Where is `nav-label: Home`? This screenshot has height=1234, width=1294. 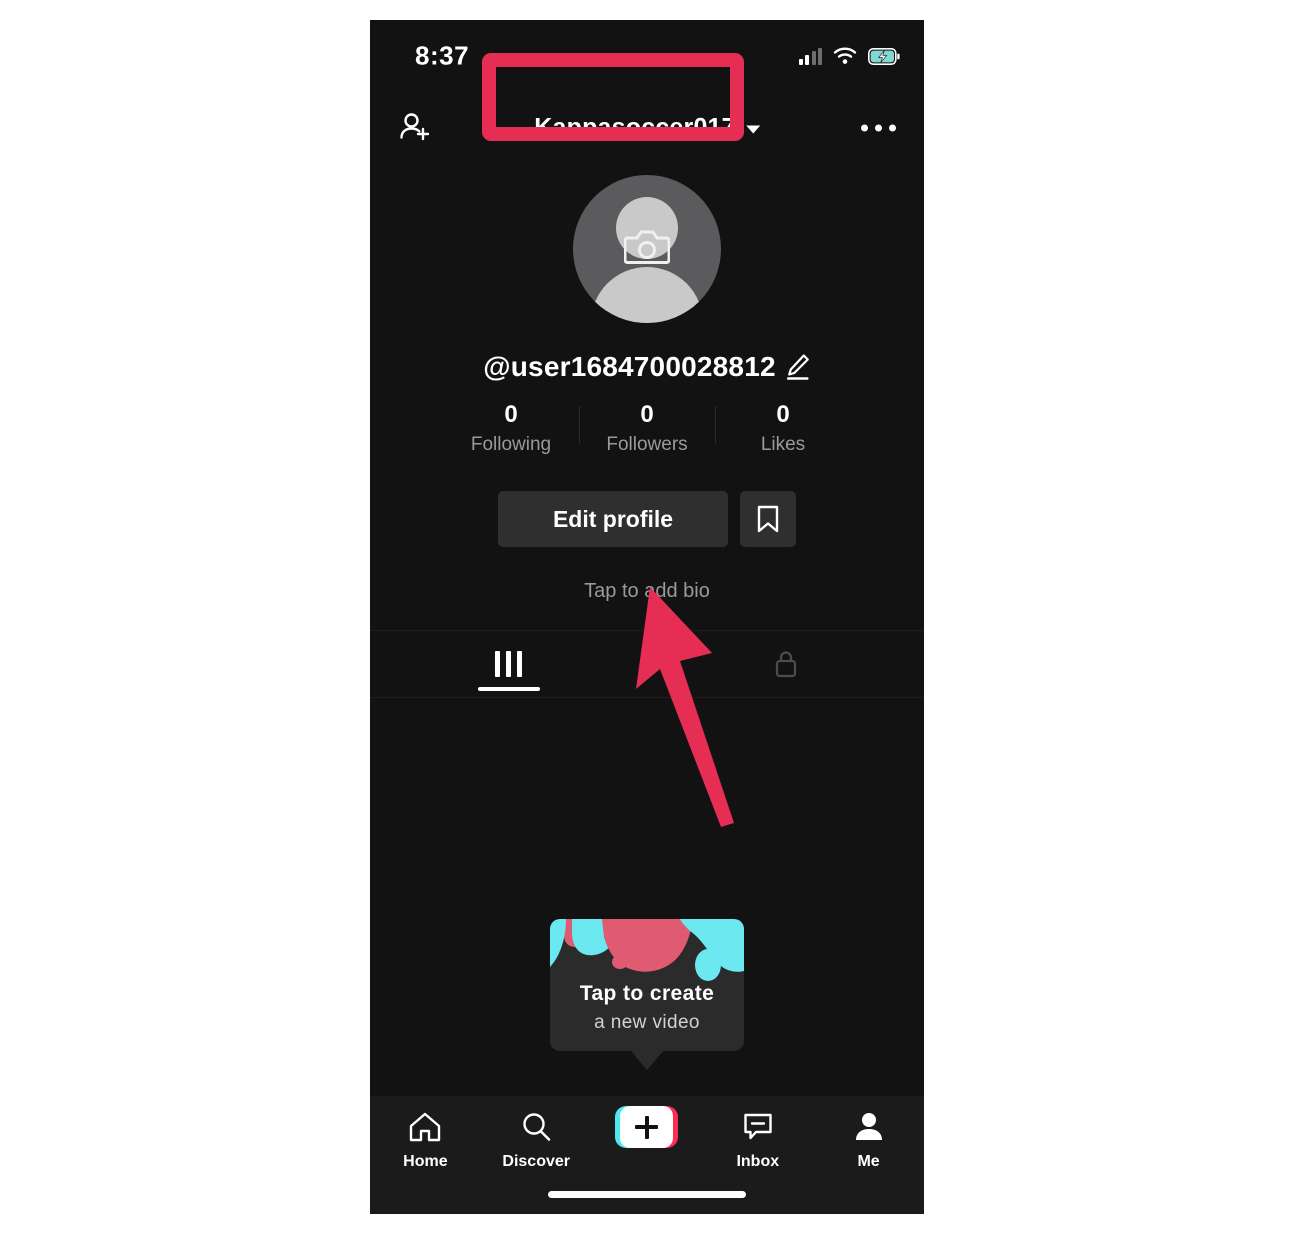 nav-label: Home is located at coordinates (425, 1161).